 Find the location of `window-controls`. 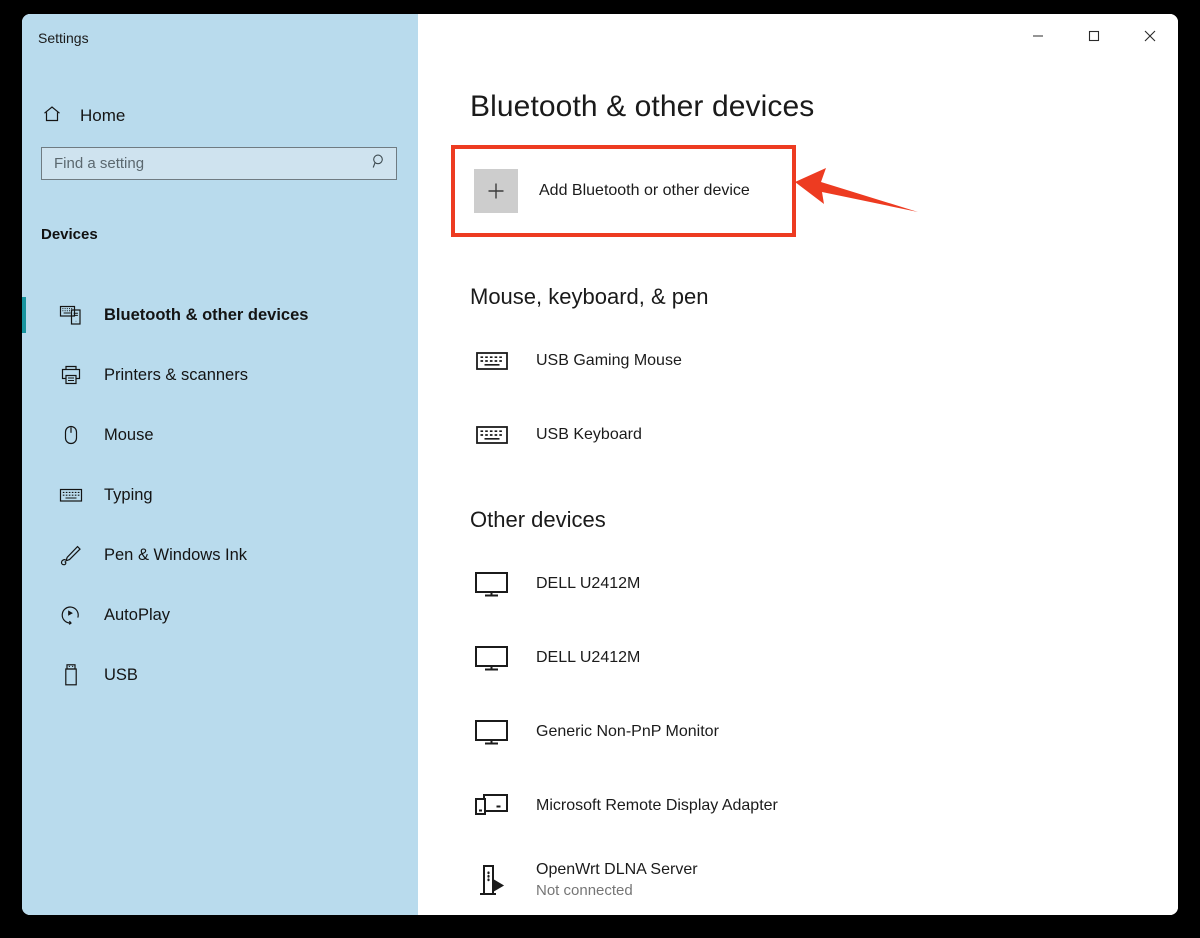

window-controls is located at coordinates (1094, 36).